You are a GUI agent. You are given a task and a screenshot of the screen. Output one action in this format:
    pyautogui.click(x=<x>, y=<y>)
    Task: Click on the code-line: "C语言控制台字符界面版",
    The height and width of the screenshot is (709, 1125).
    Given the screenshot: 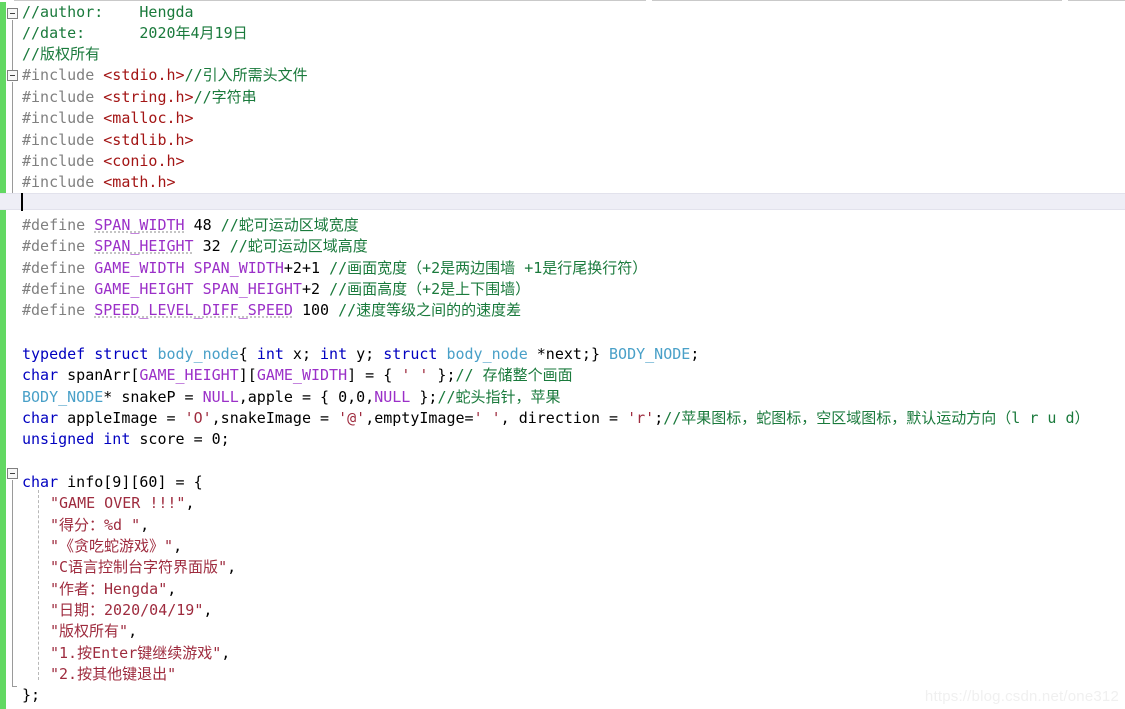 What is the action you would take?
    pyautogui.click(x=143, y=567)
    